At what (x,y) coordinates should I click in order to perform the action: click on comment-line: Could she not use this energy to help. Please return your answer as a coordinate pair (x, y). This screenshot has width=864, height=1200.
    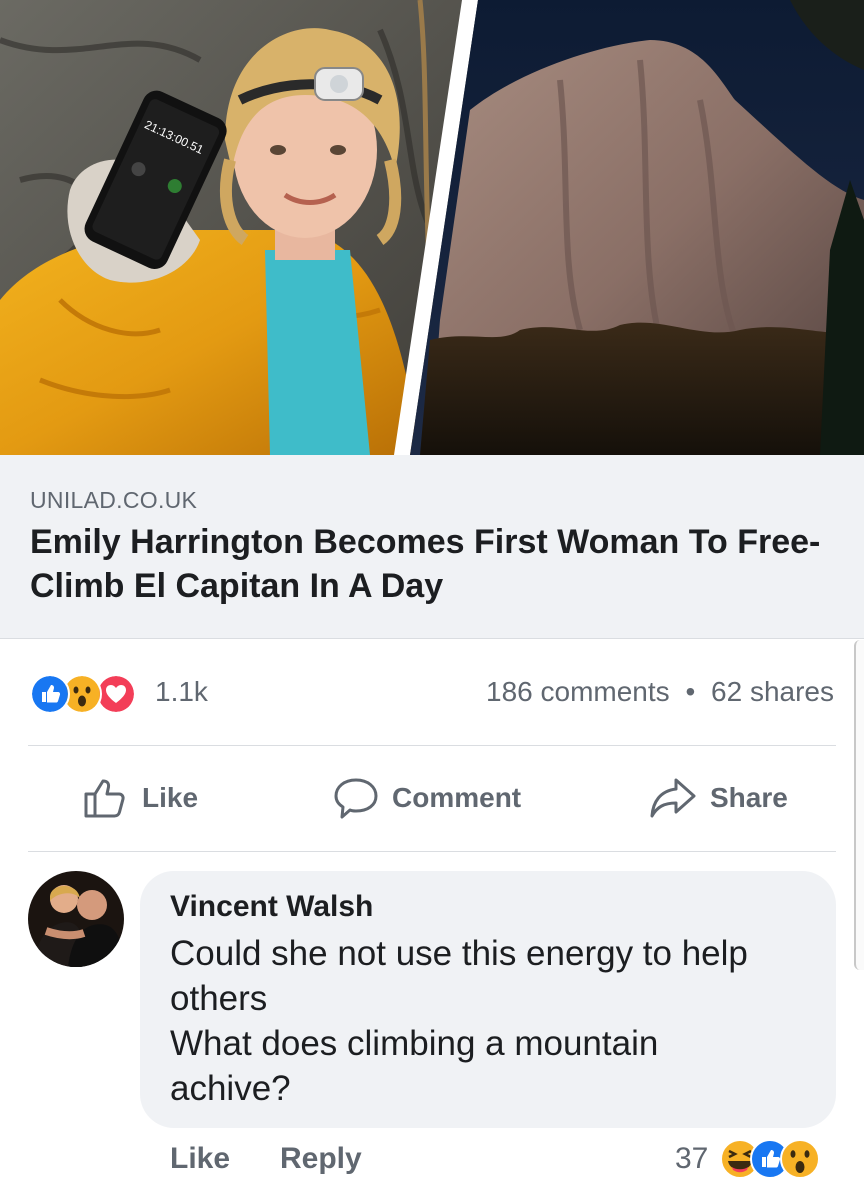
    Looking at the image, I should click on (459, 953).